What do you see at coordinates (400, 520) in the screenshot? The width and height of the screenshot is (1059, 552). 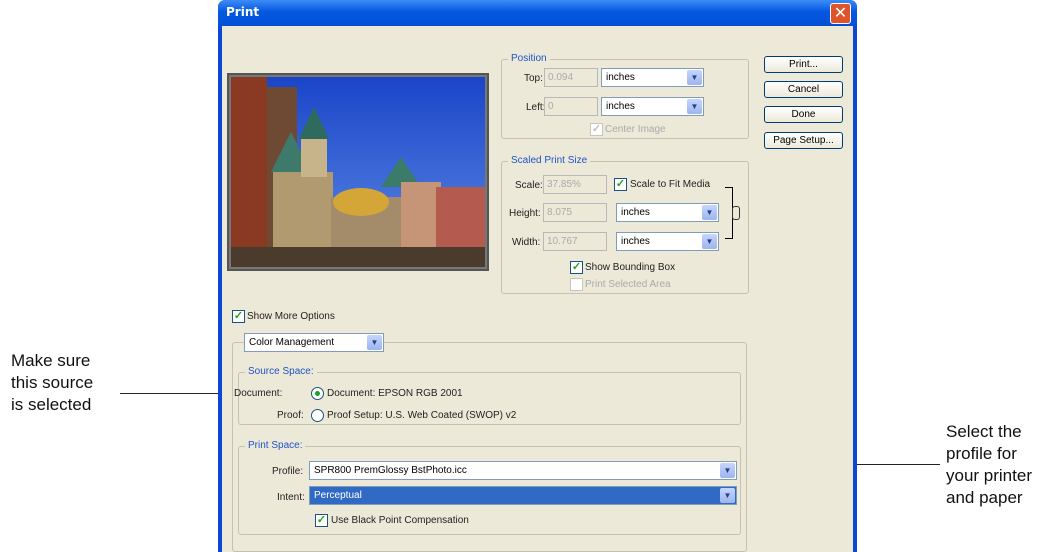 I see `black-point-label: Use Black Point Compensation` at bounding box center [400, 520].